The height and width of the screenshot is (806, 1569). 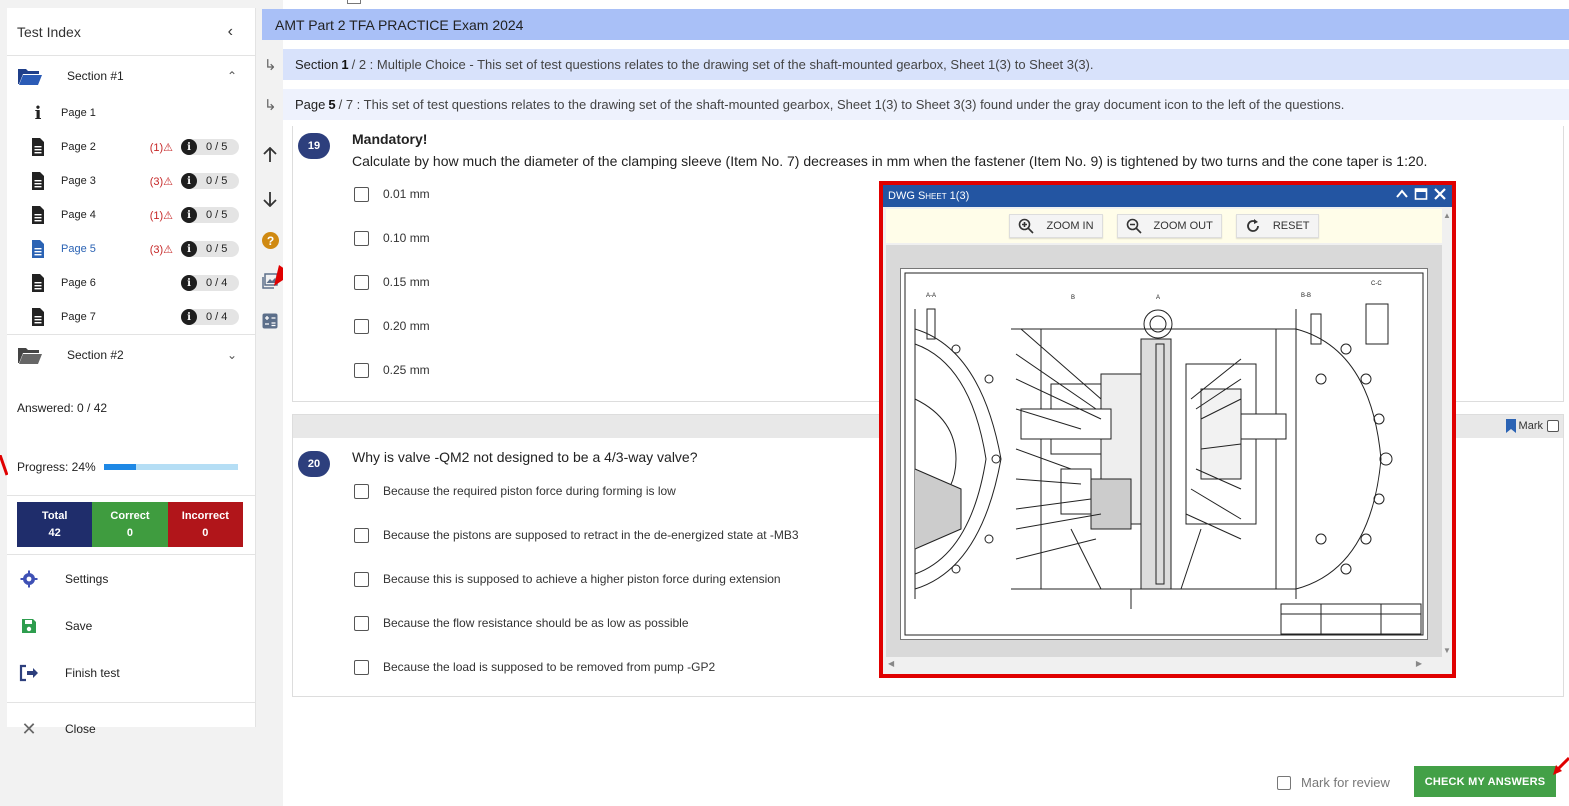 What do you see at coordinates (131, 113) in the screenshot?
I see `sidebar-item-page-1: i Page 1` at bounding box center [131, 113].